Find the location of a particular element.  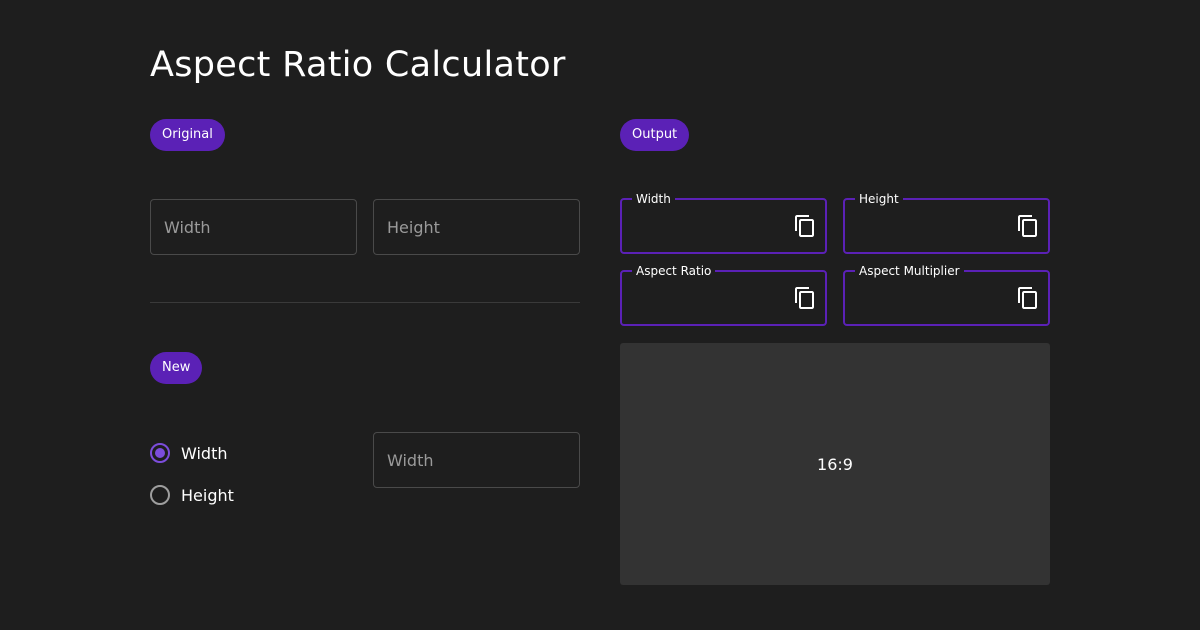

output-width-field: Width is located at coordinates (723, 222).